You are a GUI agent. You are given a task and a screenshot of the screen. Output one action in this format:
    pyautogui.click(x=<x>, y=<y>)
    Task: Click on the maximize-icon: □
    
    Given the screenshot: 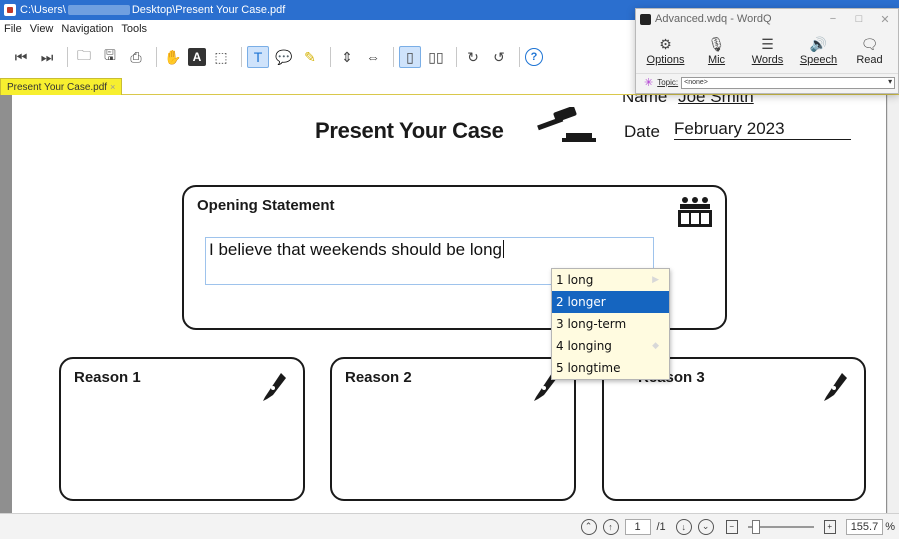 What is the action you would take?
    pyautogui.click(x=859, y=19)
    